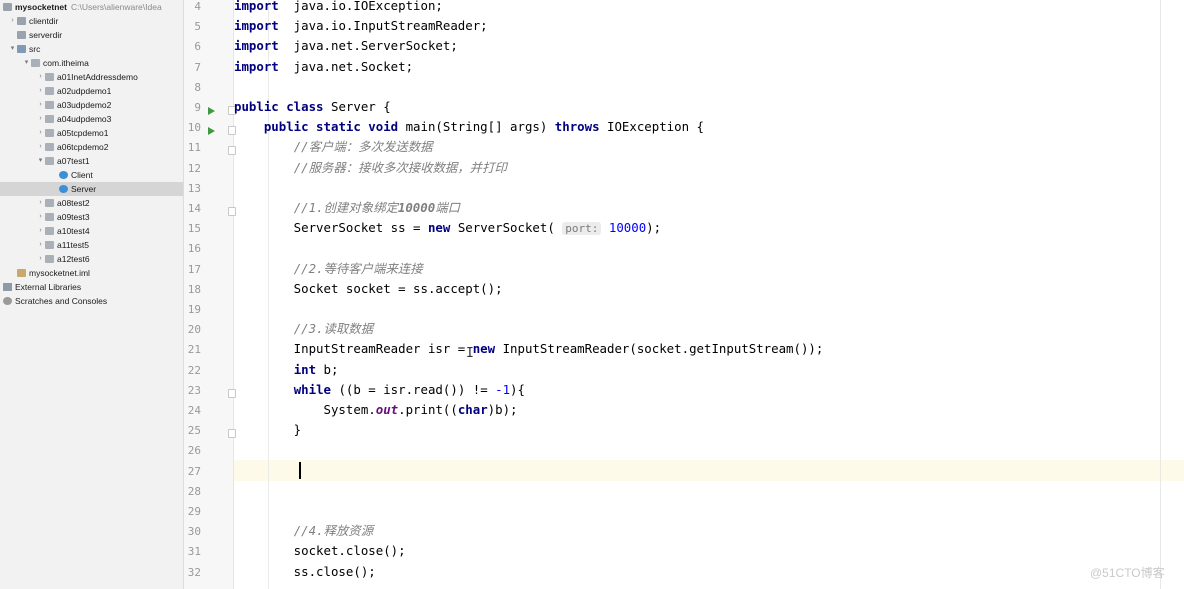  I want to click on code-token: ServerSocket(, so click(506, 228).